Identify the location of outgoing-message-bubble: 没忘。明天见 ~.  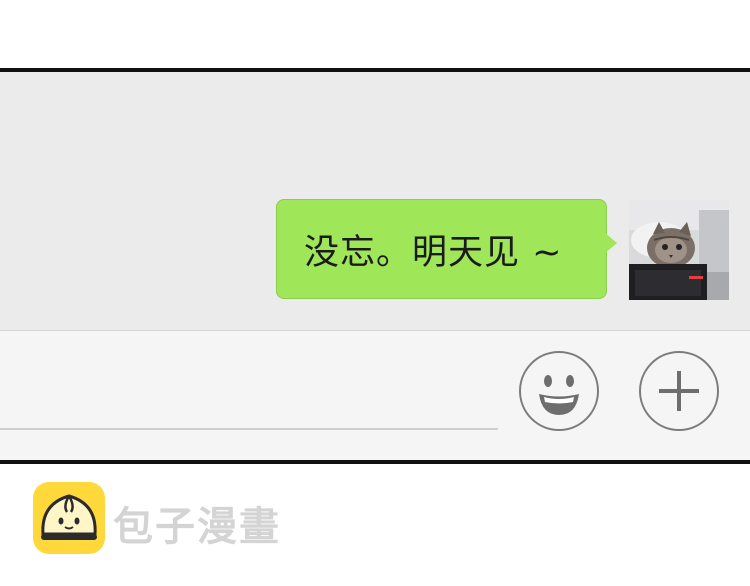
(441, 249).